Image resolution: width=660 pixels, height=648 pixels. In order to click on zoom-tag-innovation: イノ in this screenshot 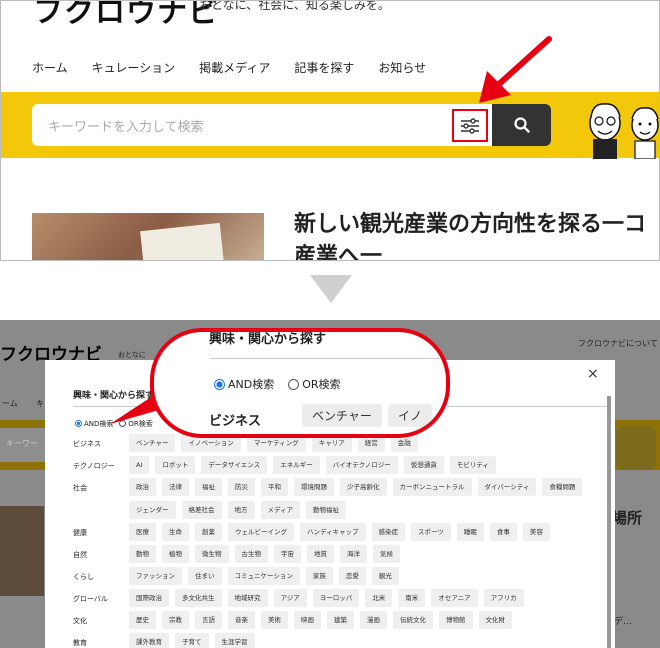, I will do `click(410, 415)`.